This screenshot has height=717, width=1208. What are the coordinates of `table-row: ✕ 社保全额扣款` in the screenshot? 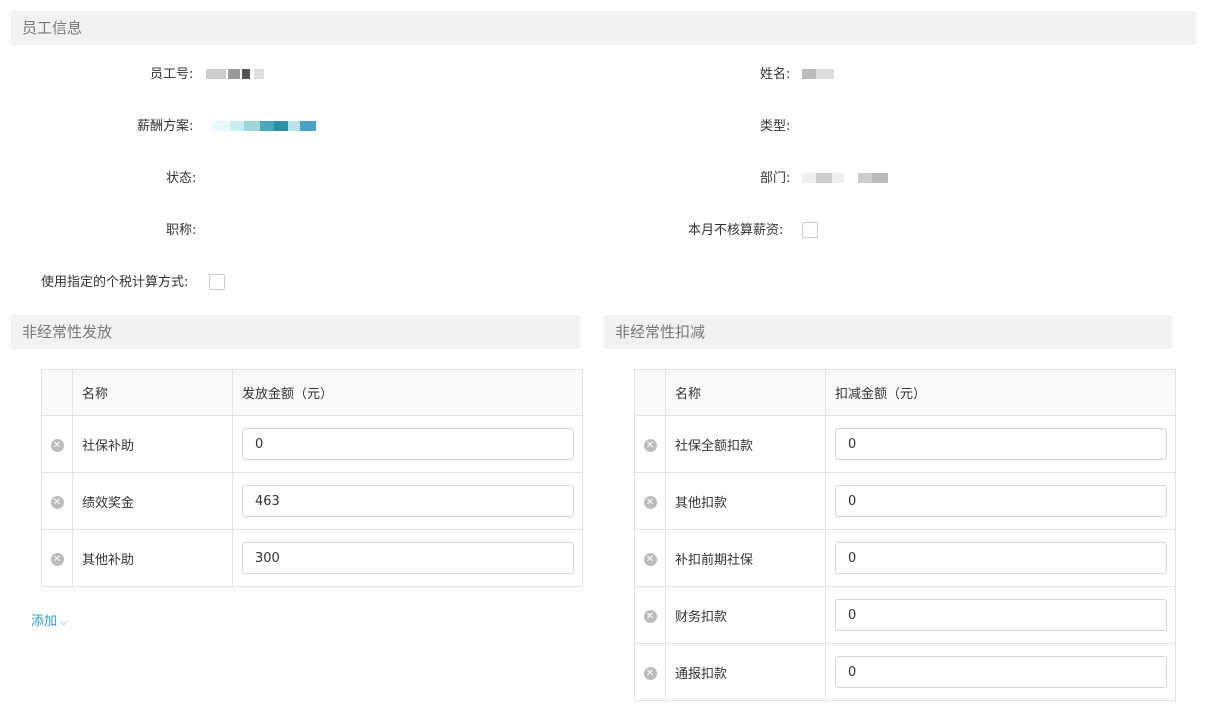 It's located at (905, 444).